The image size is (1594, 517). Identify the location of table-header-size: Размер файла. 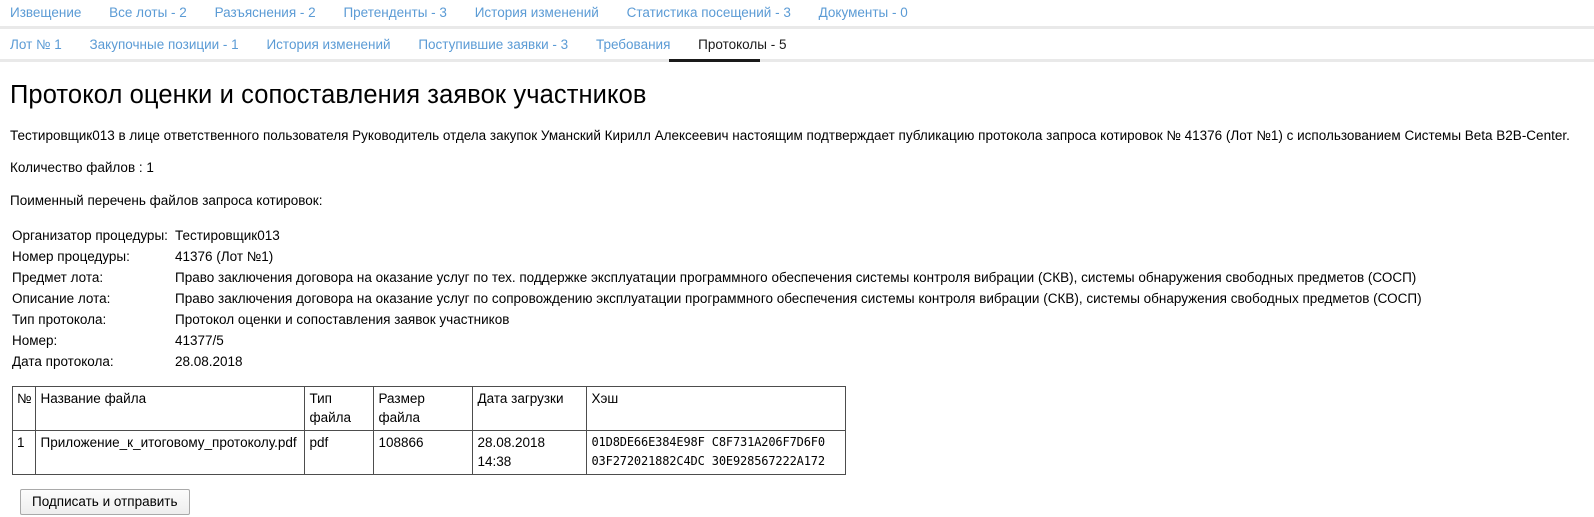
(423, 408).